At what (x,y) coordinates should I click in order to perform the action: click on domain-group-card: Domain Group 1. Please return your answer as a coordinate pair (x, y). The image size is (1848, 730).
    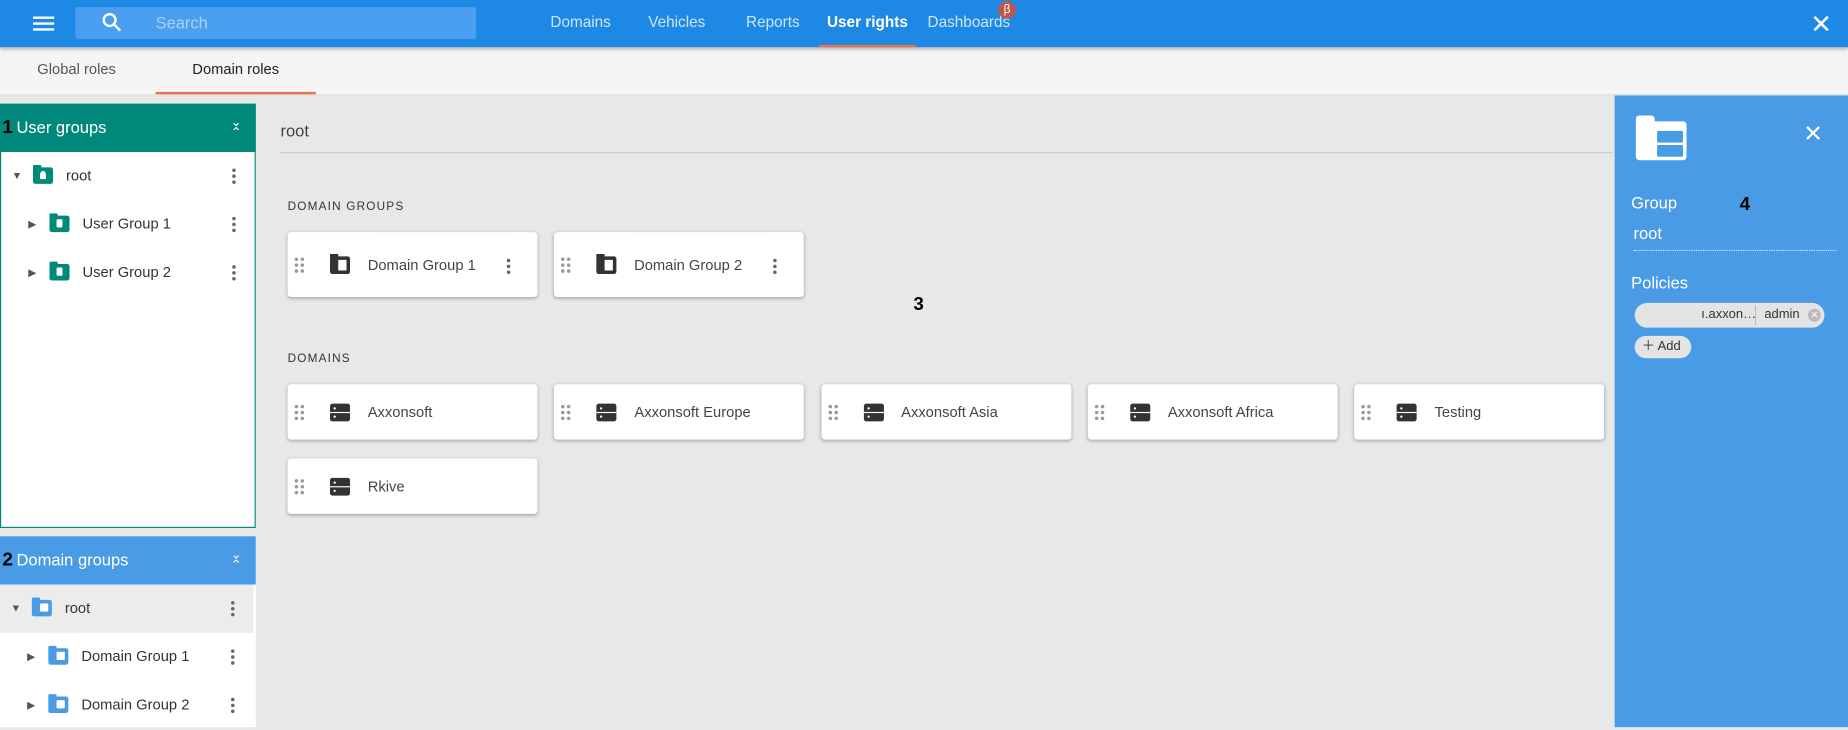
    Looking at the image, I should click on (412, 264).